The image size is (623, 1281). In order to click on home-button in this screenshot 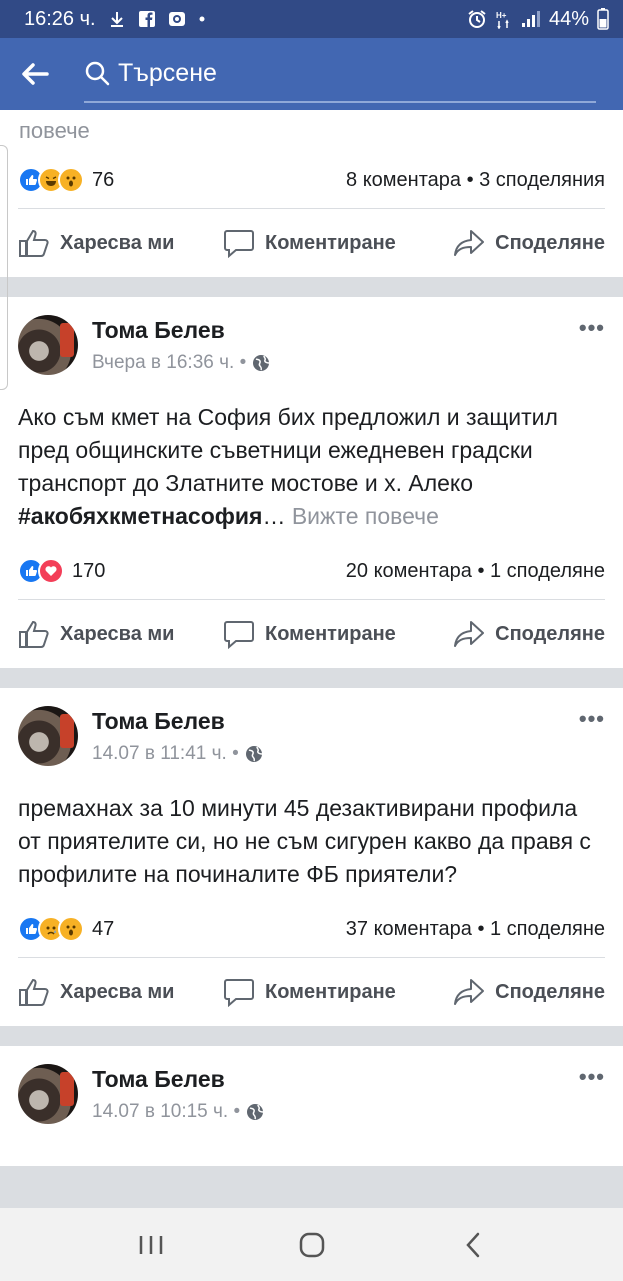, I will do `click(312, 1245)`.